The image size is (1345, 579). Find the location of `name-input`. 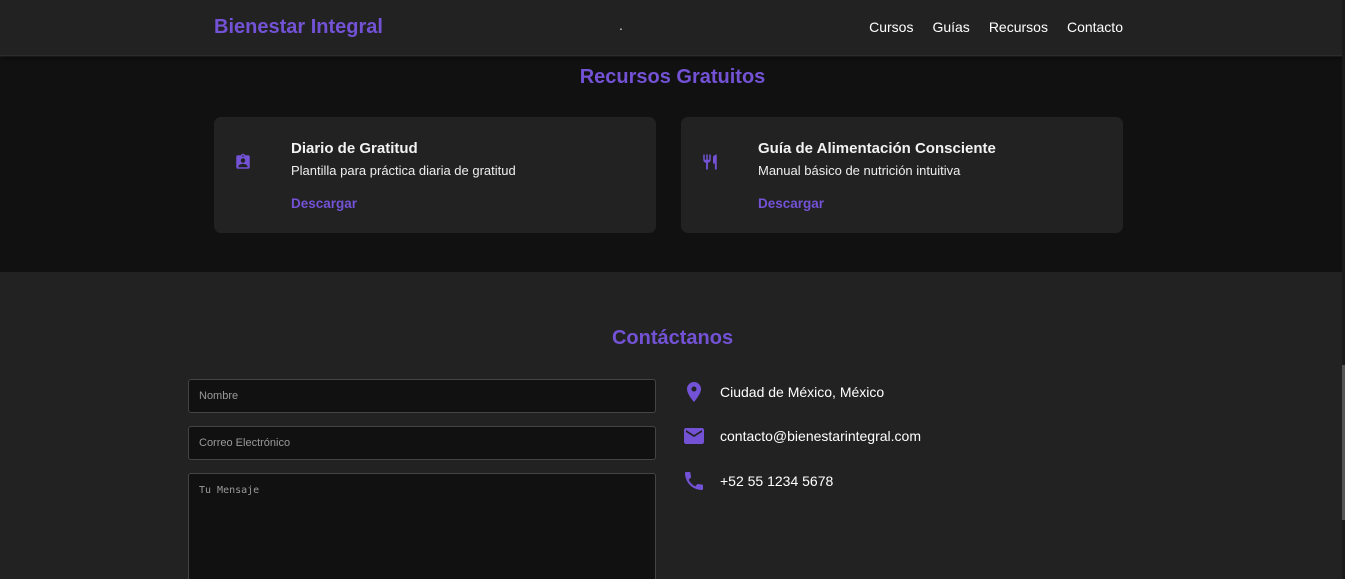

name-input is located at coordinates (422, 396).